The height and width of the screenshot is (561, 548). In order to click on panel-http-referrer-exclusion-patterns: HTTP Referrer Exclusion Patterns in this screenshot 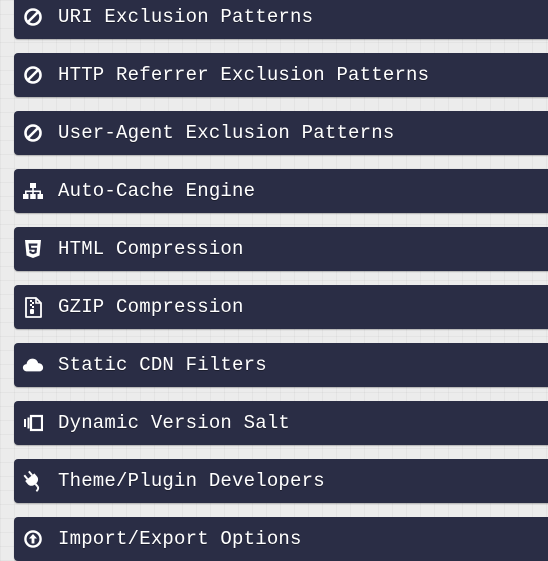, I will do `click(281, 75)`.